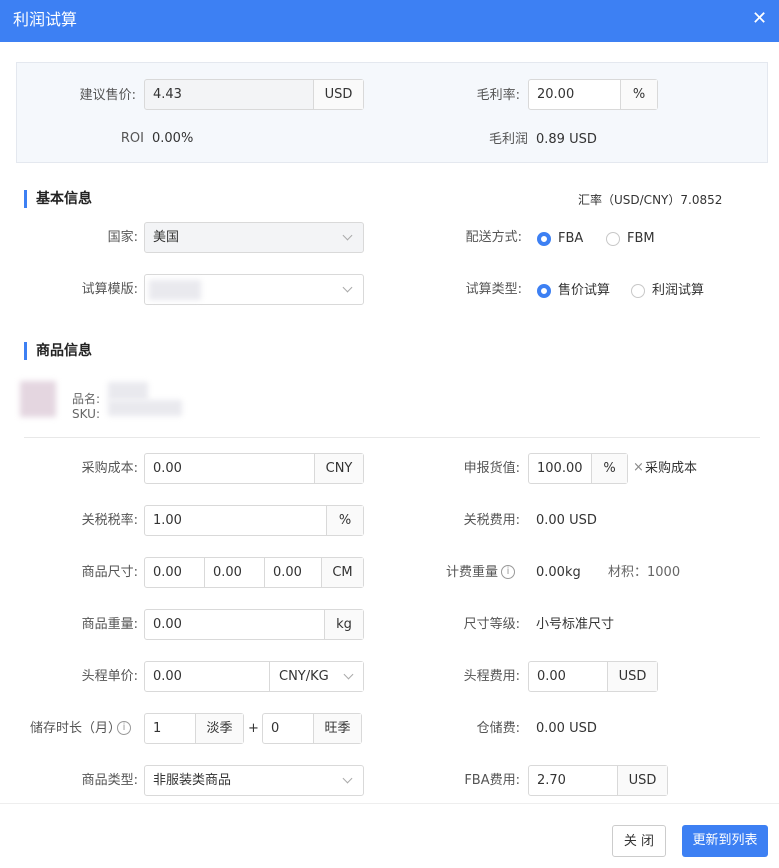 The image size is (779, 868). What do you see at coordinates (122, 237) in the screenshot?
I see `country-label: 国家:` at bounding box center [122, 237].